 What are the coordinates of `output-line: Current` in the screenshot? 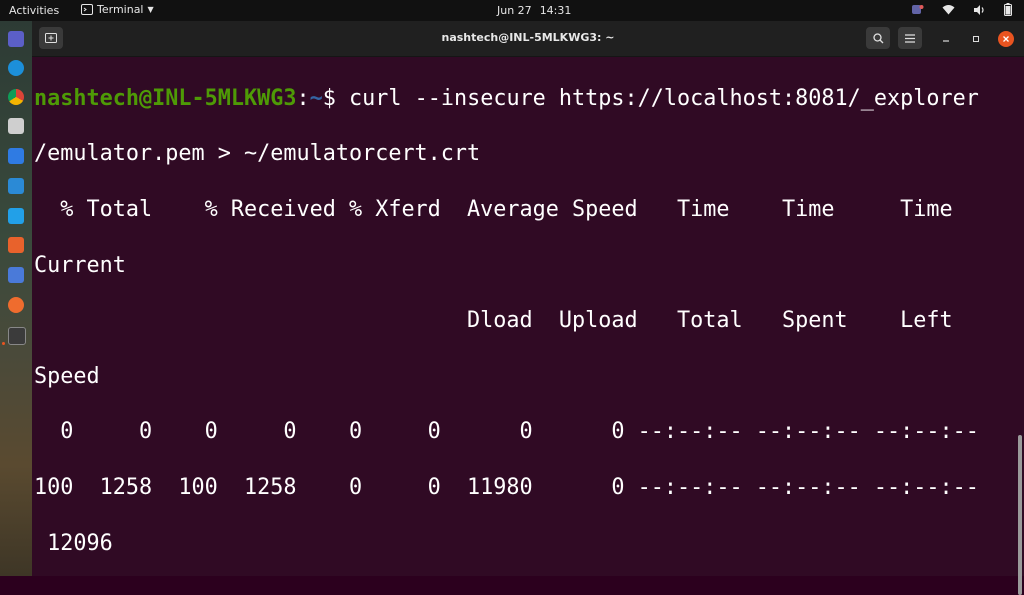 It's located at (80, 265).